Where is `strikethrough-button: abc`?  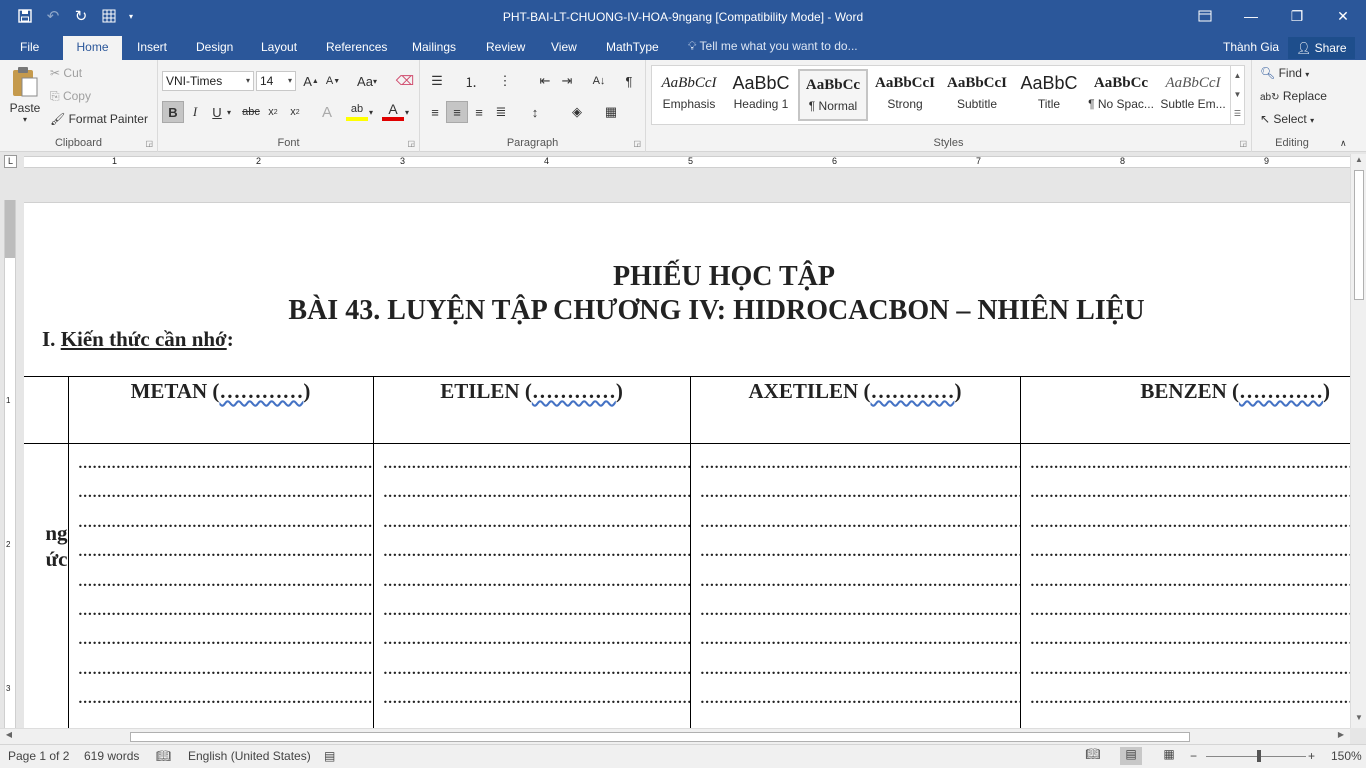 strikethrough-button: abc is located at coordinates (251, 112).